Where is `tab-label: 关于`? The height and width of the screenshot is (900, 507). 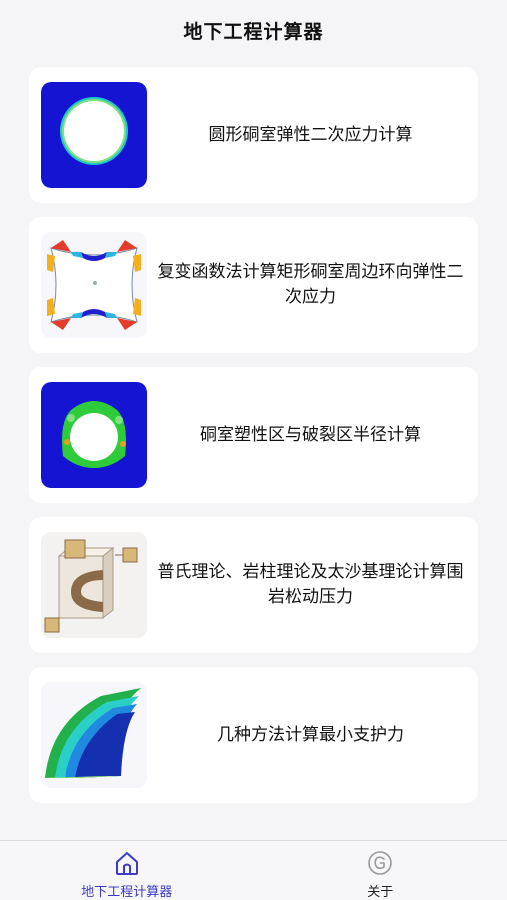
tab-label: 关于 is located at coordinates (380, 892).